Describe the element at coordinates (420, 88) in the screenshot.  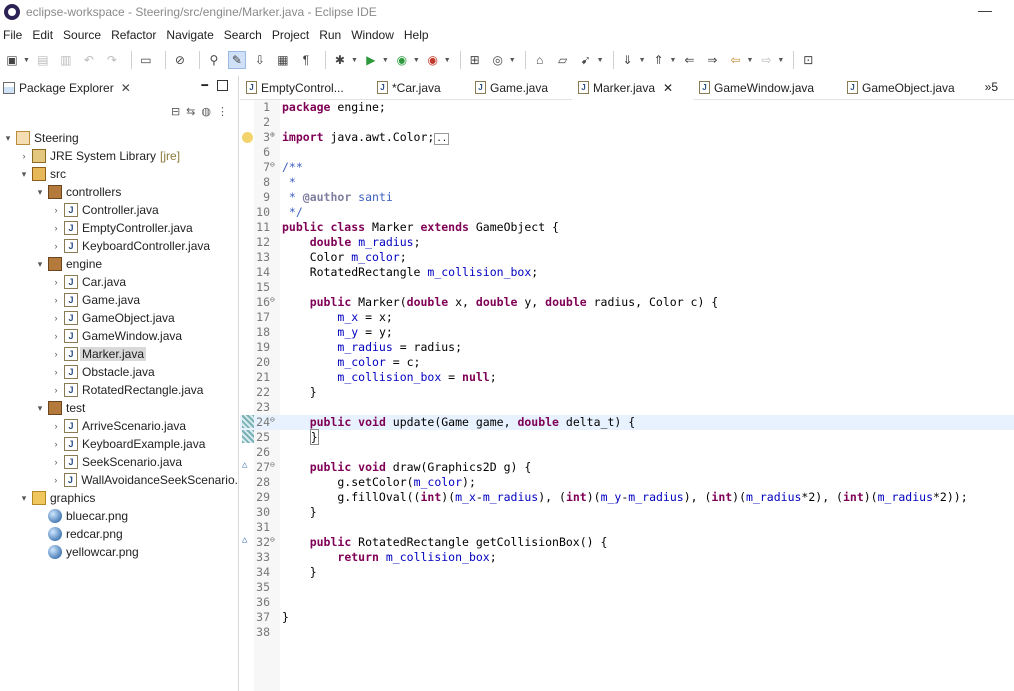
I see `editor-tab: J *Car.java` at that location.